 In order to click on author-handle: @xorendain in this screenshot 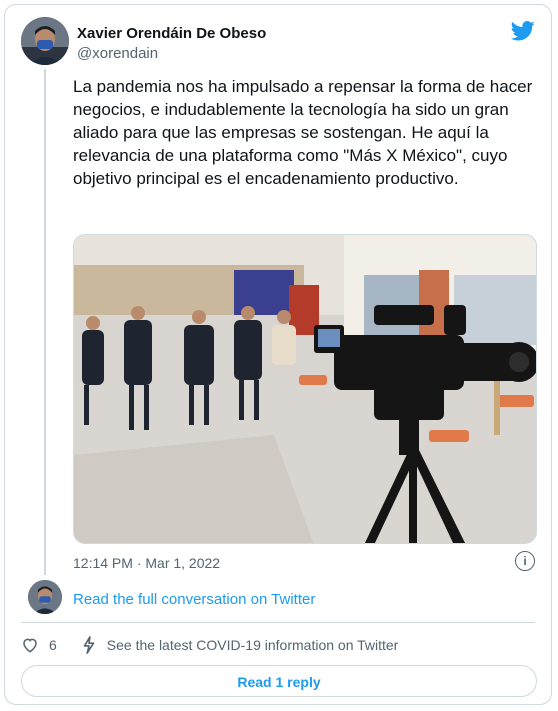, I will do `click(117, 53)`.